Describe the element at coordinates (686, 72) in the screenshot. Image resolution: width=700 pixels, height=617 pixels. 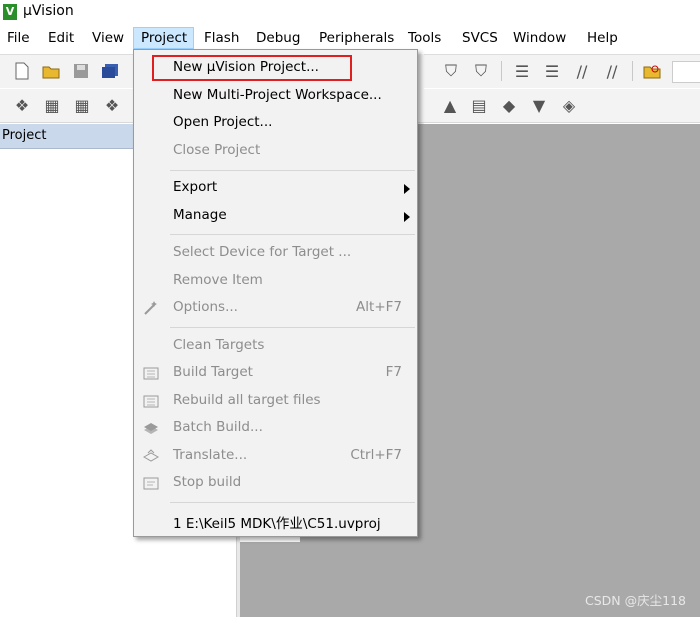
I see `find-combo` at that location.